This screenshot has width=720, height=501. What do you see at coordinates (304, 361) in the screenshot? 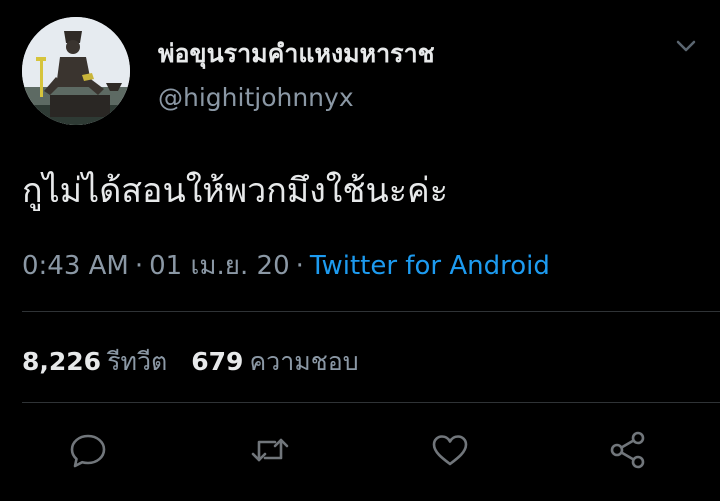
I see `likes-label: ความชอบ` at bounding box center [304, 361].